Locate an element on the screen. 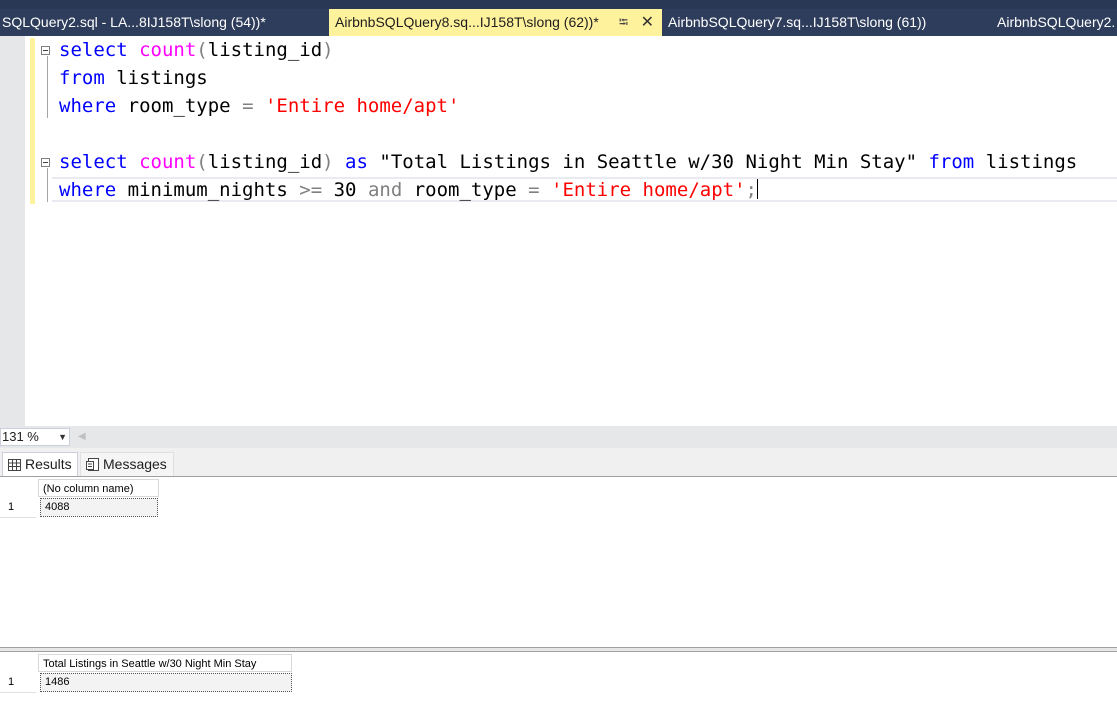 The height and width of the screenshot is (716, 1117). operator: >= is located at coordinates (311, 190).